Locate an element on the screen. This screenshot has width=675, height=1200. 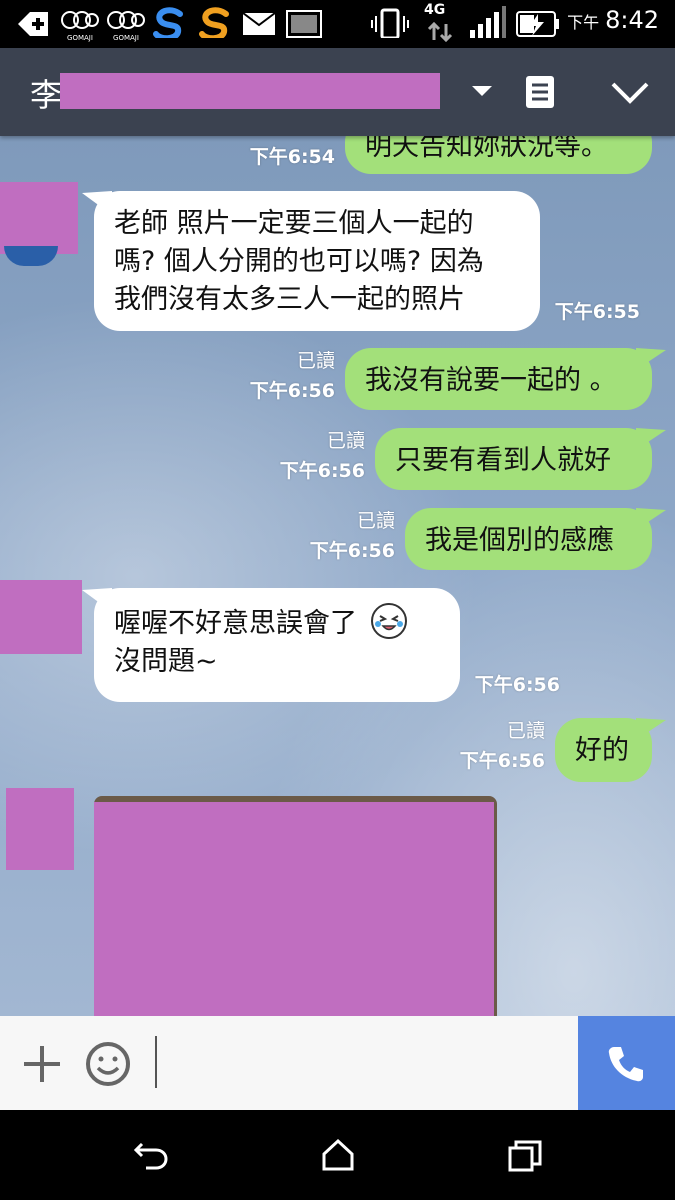
recent-apps-icon is located at coordinates (525, 1155).